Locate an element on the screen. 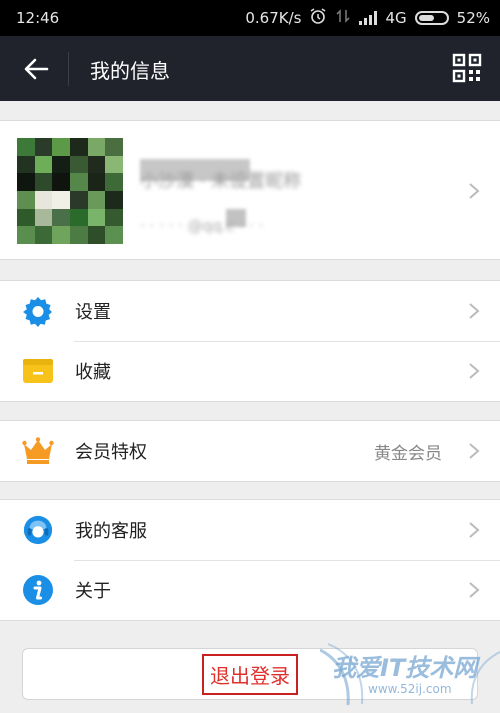  crown-icon is located at coordinates (38, 451).